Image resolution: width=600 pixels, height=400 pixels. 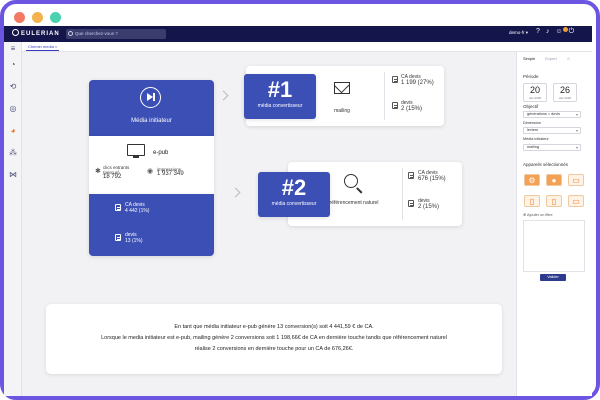 I want to click on search-input: Que cherchez-vous ?, so click(x=116, y=34).